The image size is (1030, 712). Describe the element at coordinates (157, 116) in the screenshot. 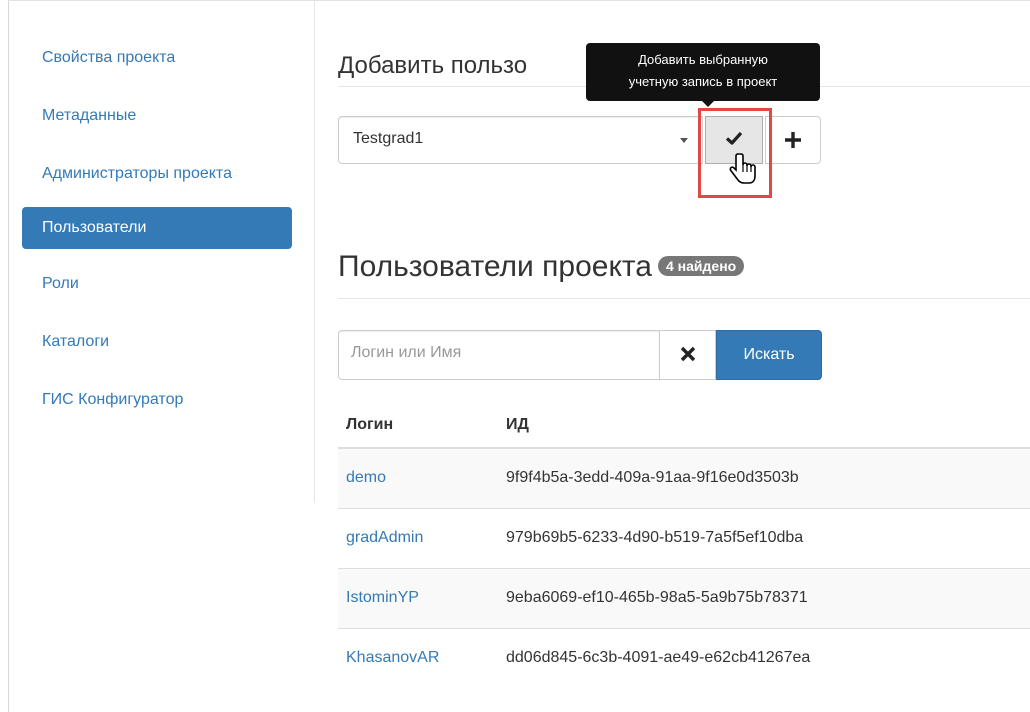

I see `sidebar-item-metadata: Метаданные` at that location.